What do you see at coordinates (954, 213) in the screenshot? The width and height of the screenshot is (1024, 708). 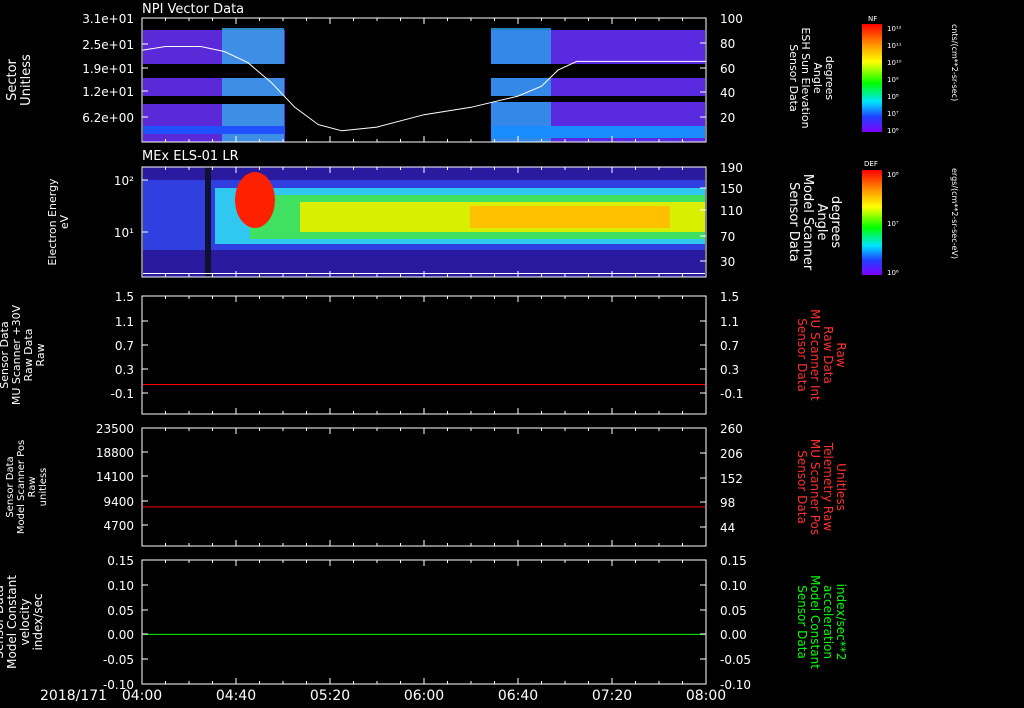 I see `colorbar-def-unit: ergs/(cm**2-sr-sec-eV)` at bounding box center [954, 213].